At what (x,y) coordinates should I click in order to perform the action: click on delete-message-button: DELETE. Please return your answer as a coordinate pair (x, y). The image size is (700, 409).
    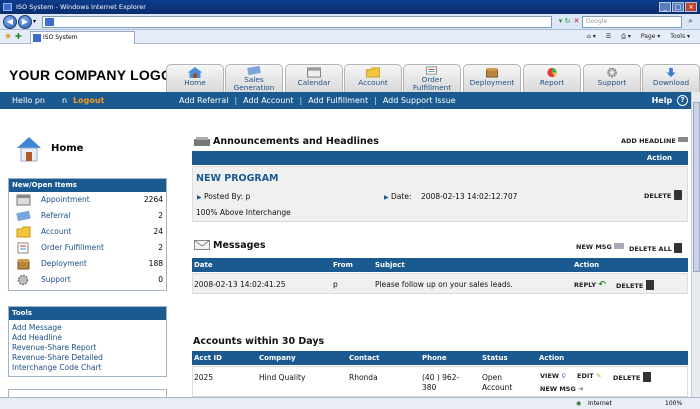
    Looking at the image, I should click on (635, 285).